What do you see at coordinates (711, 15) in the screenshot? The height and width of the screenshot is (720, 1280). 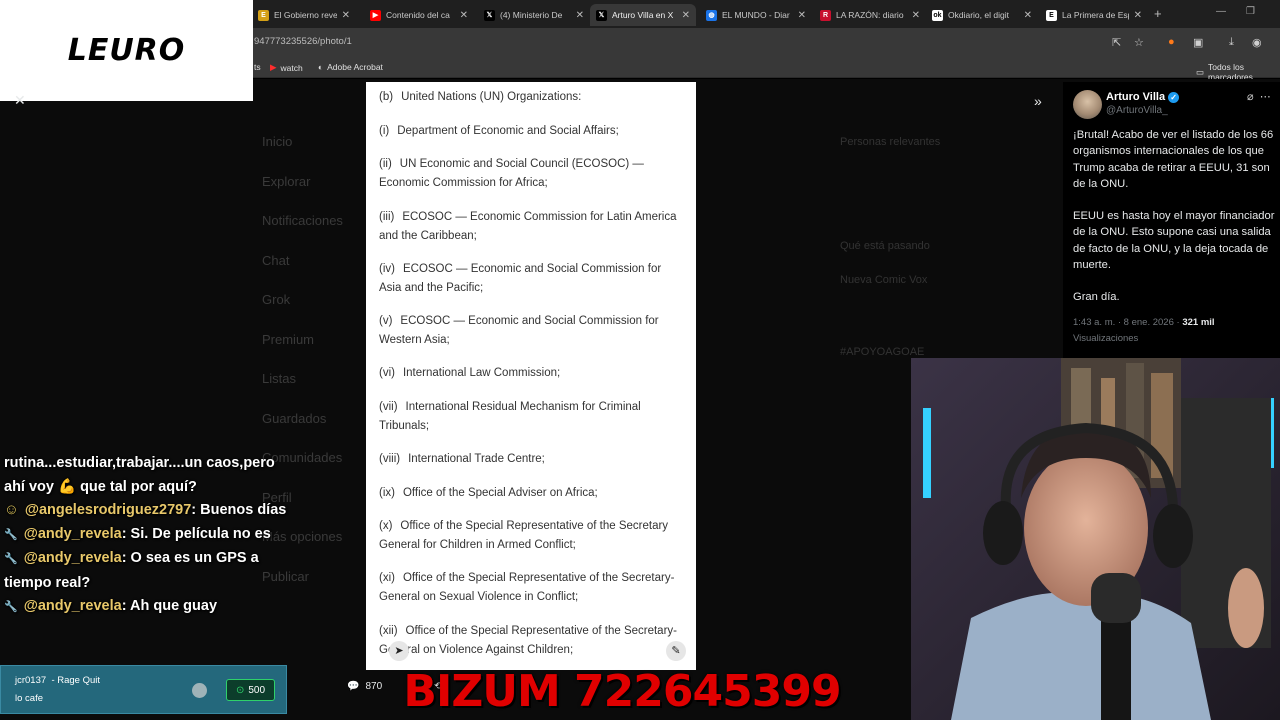 I see `tab-favicon-icon: ◍` at bounding box center [711, 15].